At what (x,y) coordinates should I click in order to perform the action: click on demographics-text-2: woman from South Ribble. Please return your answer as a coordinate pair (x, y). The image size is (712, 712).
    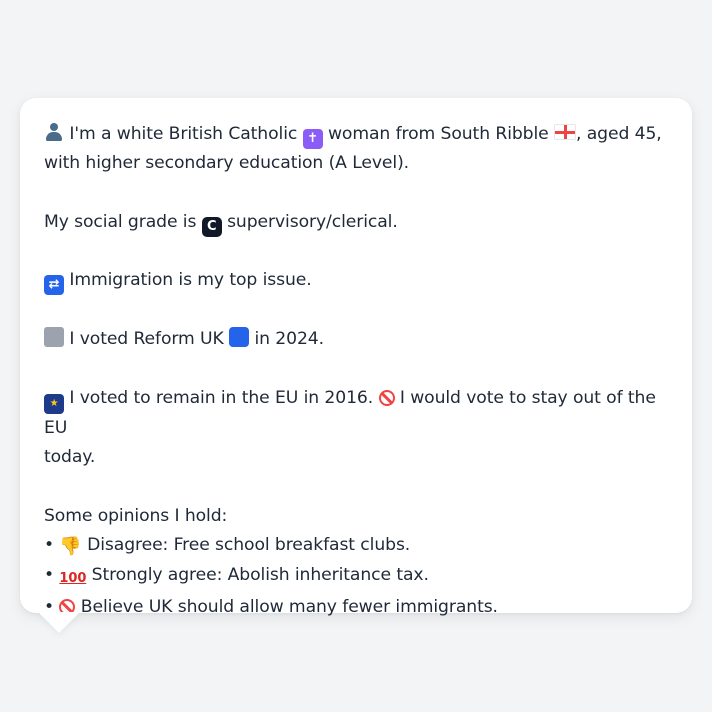
    Looking at the image, I should click on (438, 134).